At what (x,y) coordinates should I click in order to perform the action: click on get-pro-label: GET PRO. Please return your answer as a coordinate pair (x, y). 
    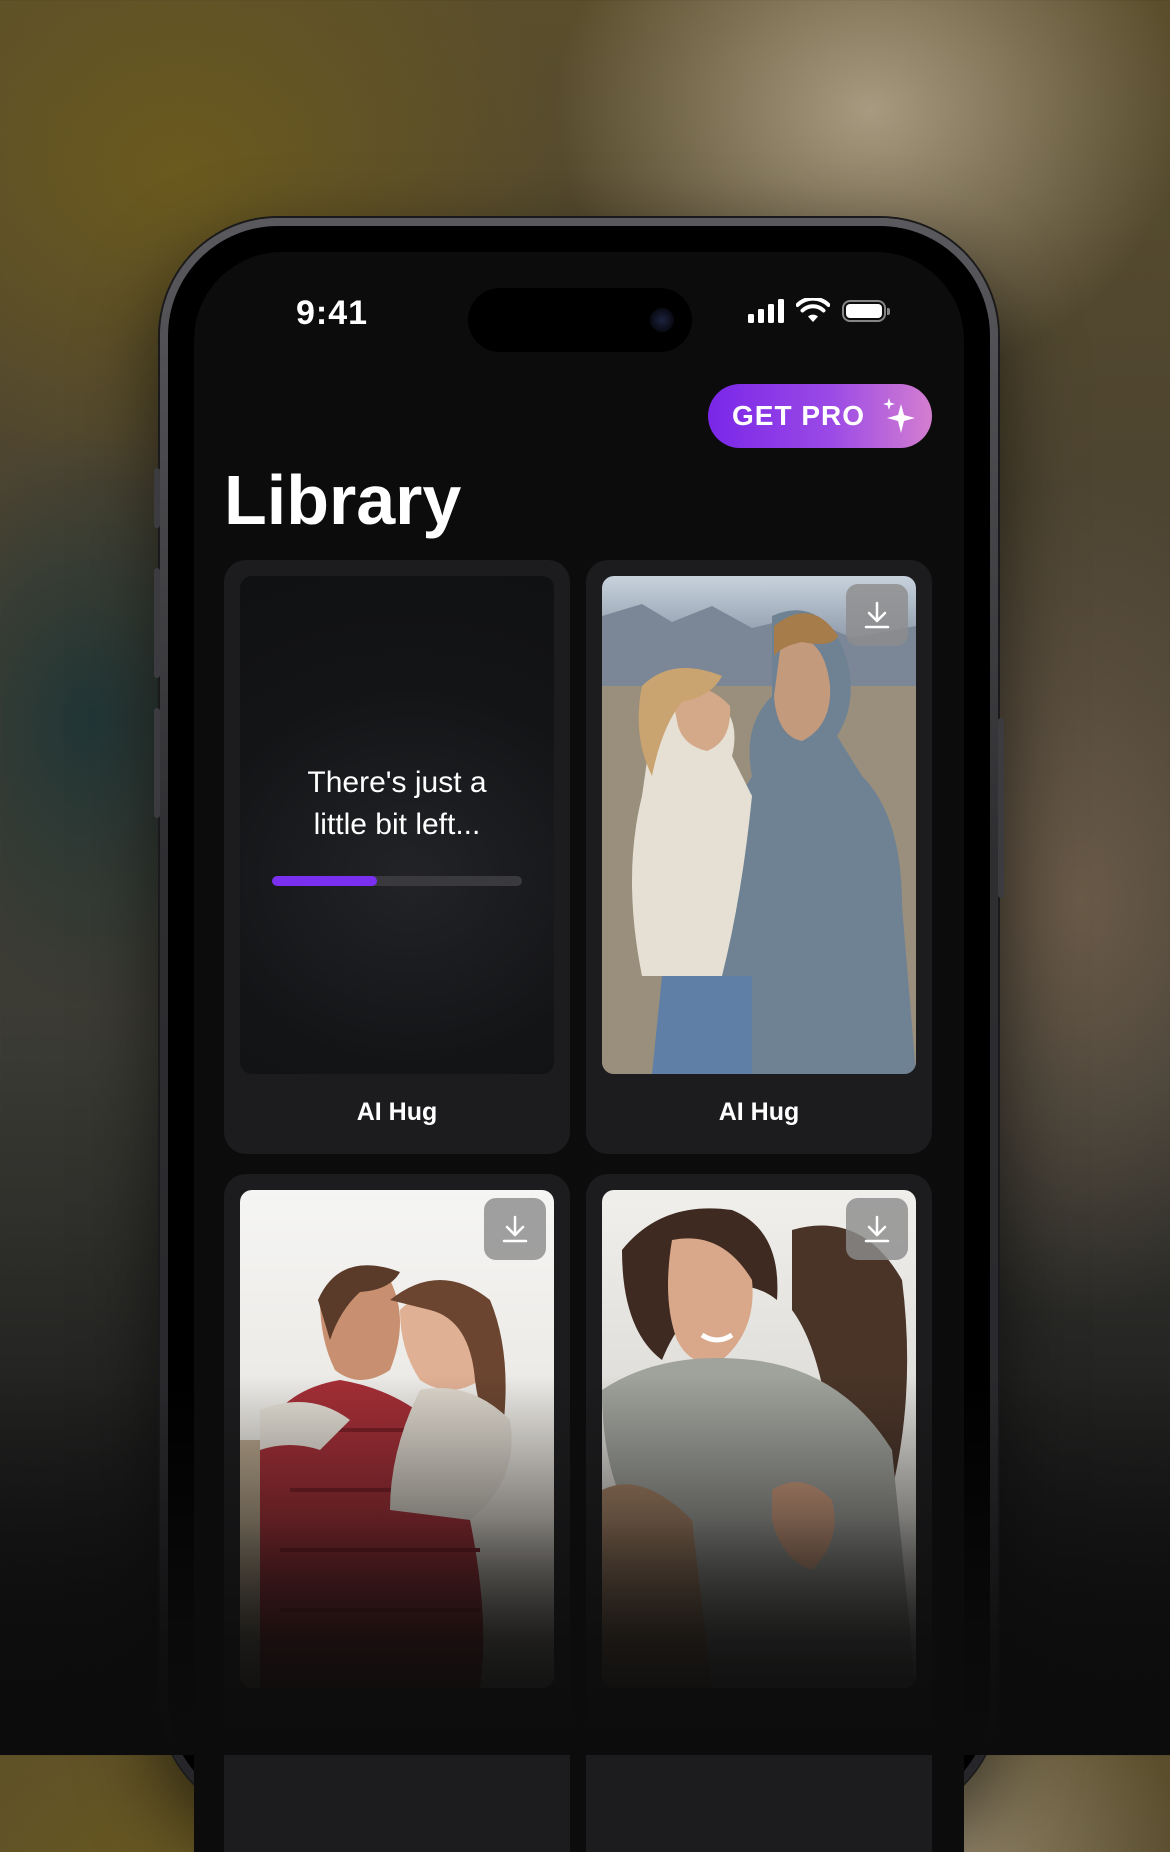
    Looking at the image, I should click on (799, 415).